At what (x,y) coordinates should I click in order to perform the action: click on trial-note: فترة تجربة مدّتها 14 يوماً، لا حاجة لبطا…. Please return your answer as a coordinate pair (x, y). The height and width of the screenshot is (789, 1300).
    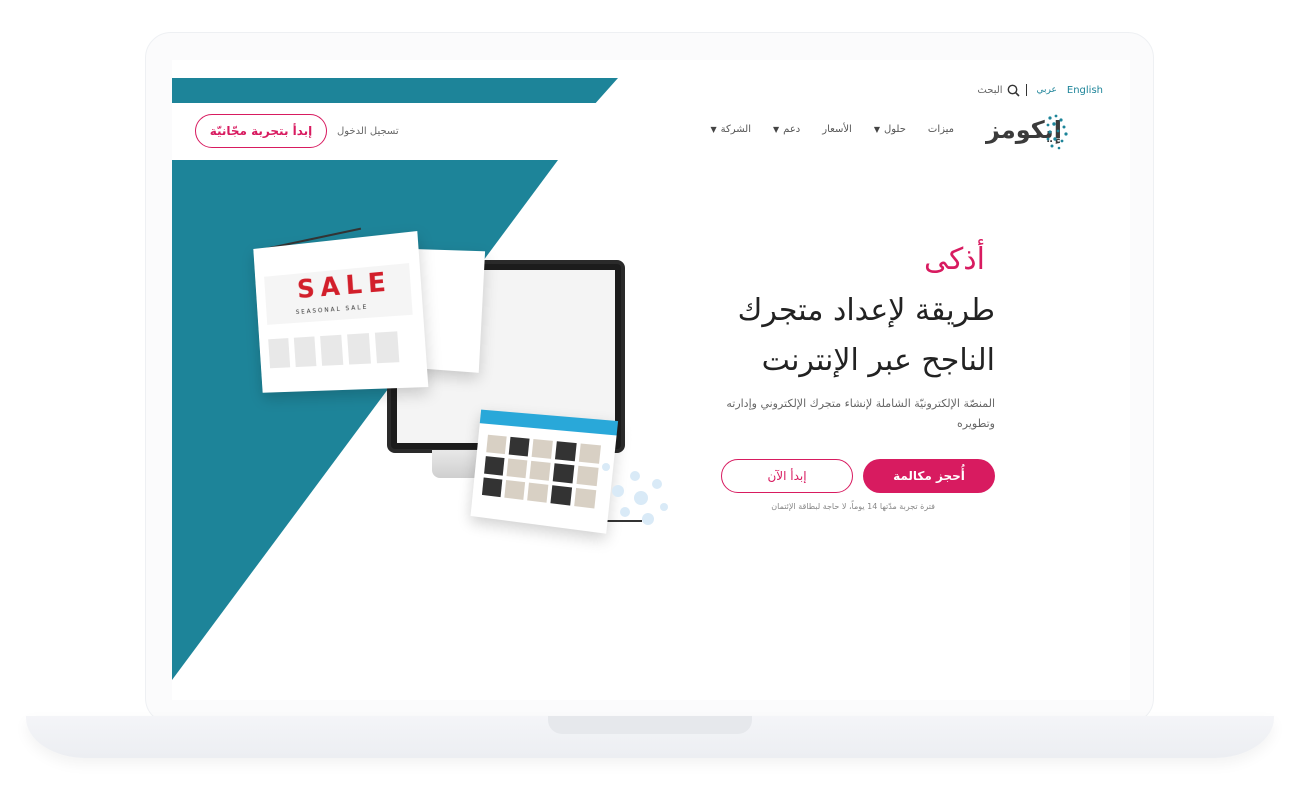
    Looking at the image, I should click on (853, 506).